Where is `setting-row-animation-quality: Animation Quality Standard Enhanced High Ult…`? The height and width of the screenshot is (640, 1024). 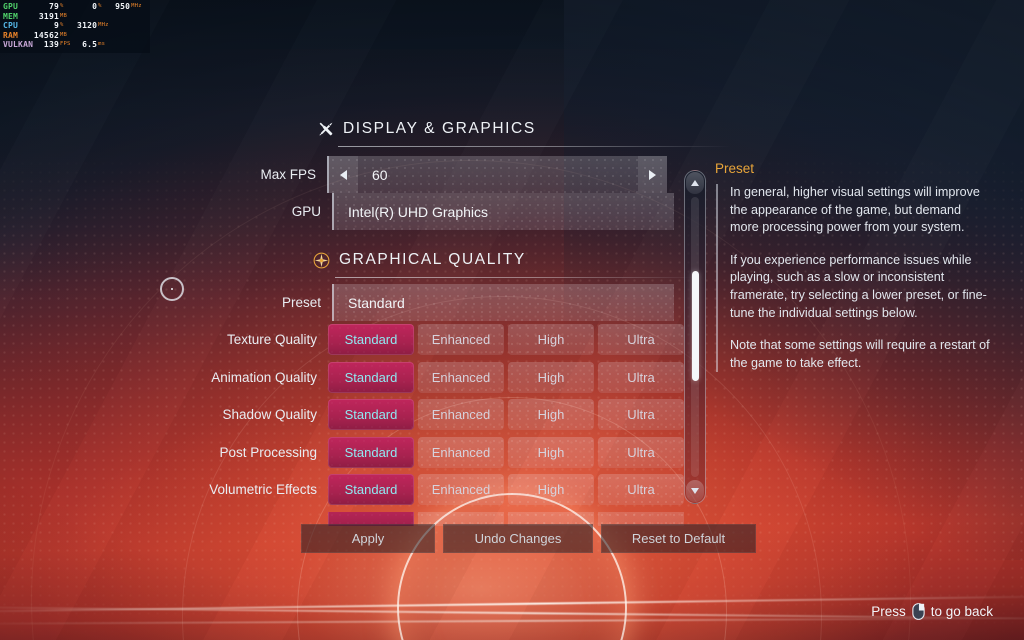
setting-row-animation-quality: Animation Quality Standard Enhanced High Ult… is located at coordinates (432, 377).